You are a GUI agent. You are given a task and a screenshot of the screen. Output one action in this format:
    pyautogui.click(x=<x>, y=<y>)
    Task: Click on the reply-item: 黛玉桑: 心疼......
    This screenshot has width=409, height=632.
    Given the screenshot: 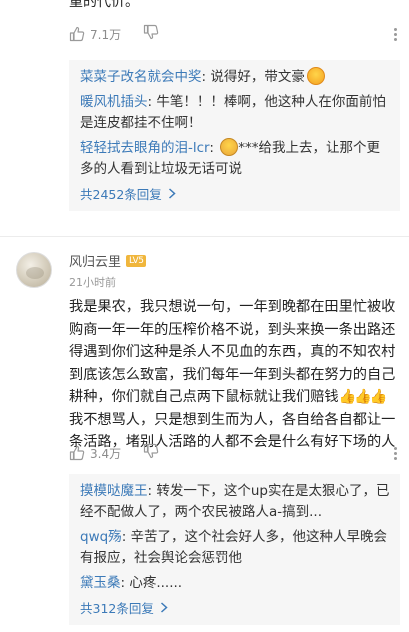 What is the action you would take?
    pyautogui.click(x=235, y=583)
    